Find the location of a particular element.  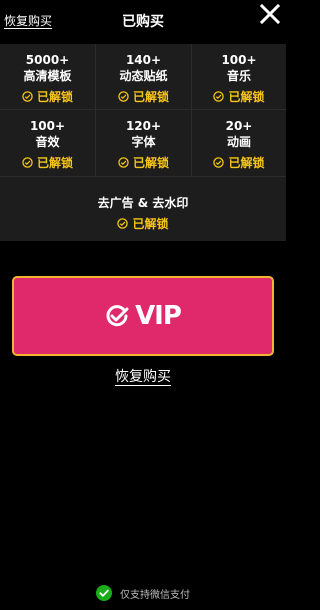

feature-remove-ads: 去广告 & 去水印 已解锁 is located at coordinates (143, 213).